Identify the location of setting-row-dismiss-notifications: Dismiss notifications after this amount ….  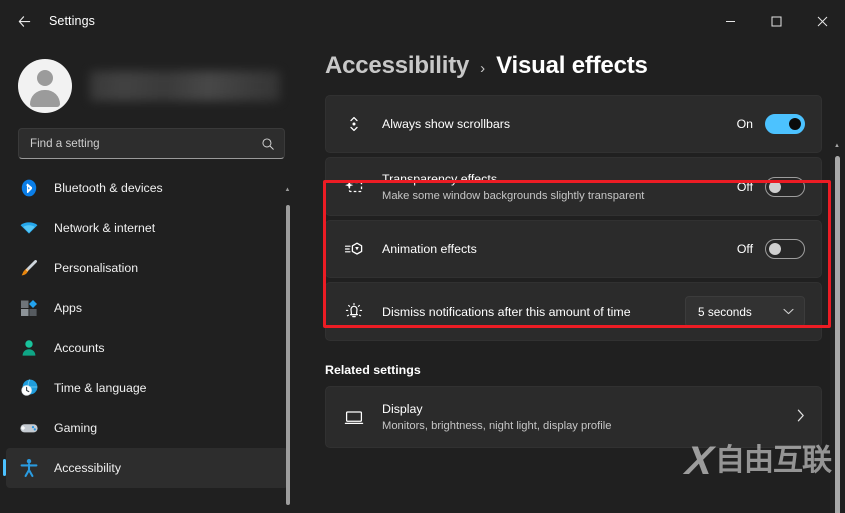
(573, 311).